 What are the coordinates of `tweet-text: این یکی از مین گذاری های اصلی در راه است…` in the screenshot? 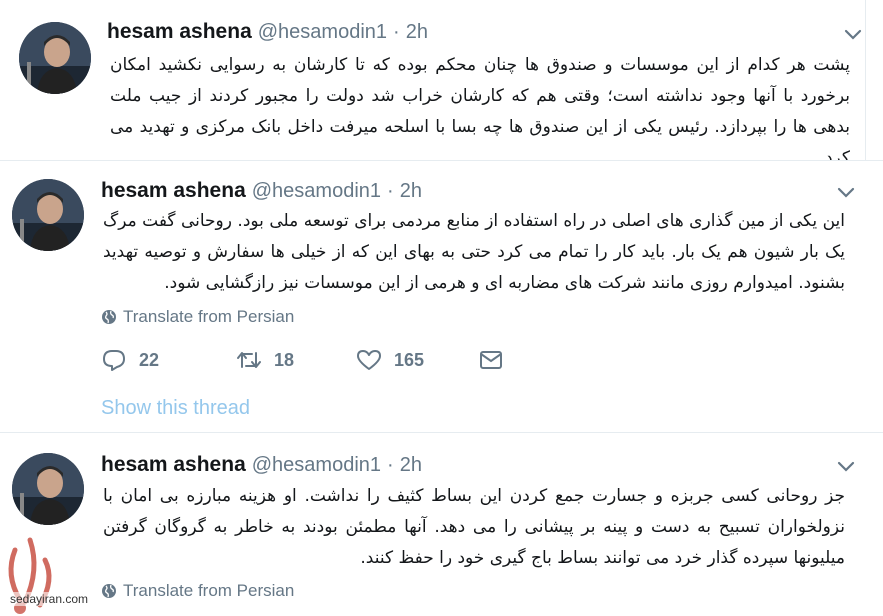 It's located at (474, 252).